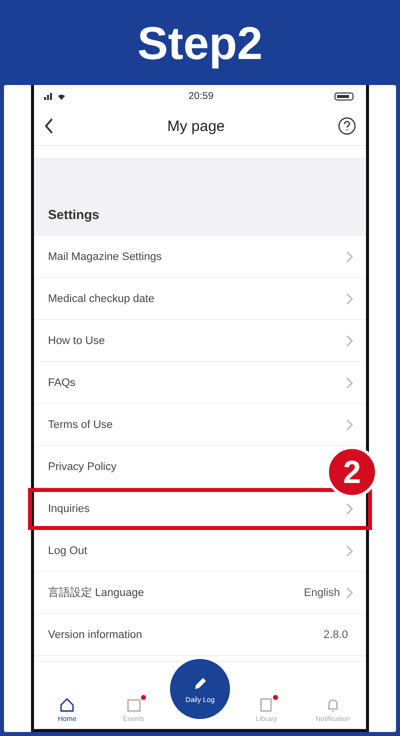  What do you see at coordinates (200, 299) in the screenshot?
I see `settings-item: Medical checkup date` at bounding box center [200, 299].